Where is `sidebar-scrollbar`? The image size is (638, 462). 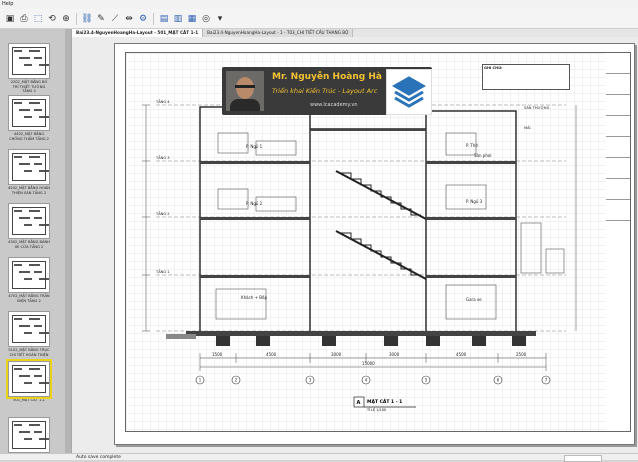 sidebar-scrollbar is located at coordinates (68, 241).